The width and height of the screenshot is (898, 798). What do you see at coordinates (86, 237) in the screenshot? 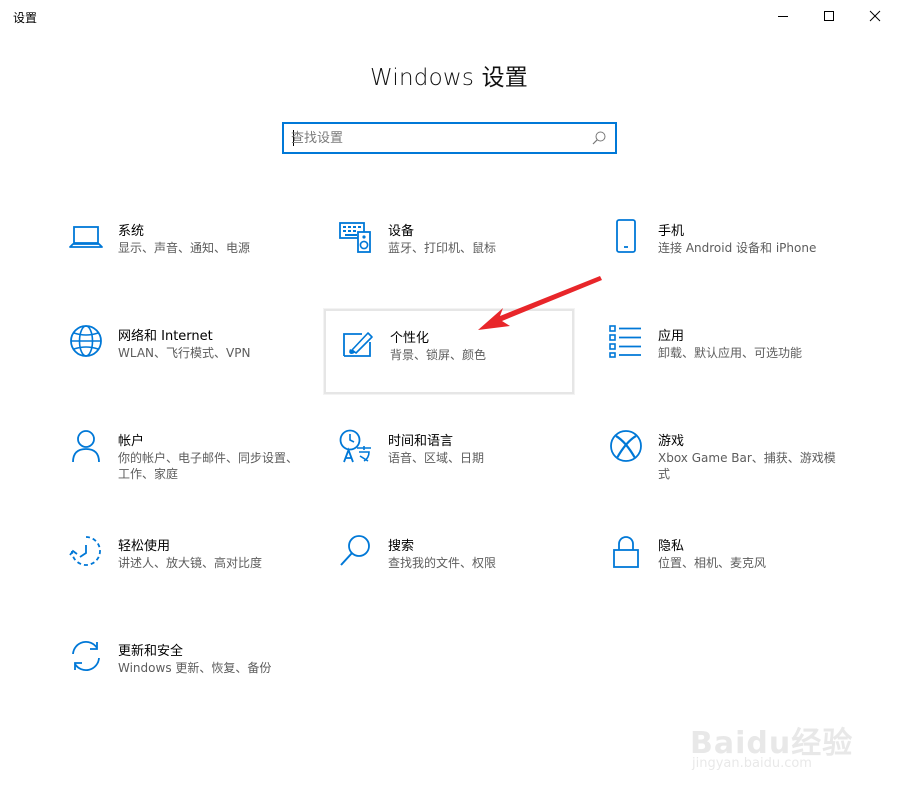
I see `laptop-icon` at bounding box center [86, 237].